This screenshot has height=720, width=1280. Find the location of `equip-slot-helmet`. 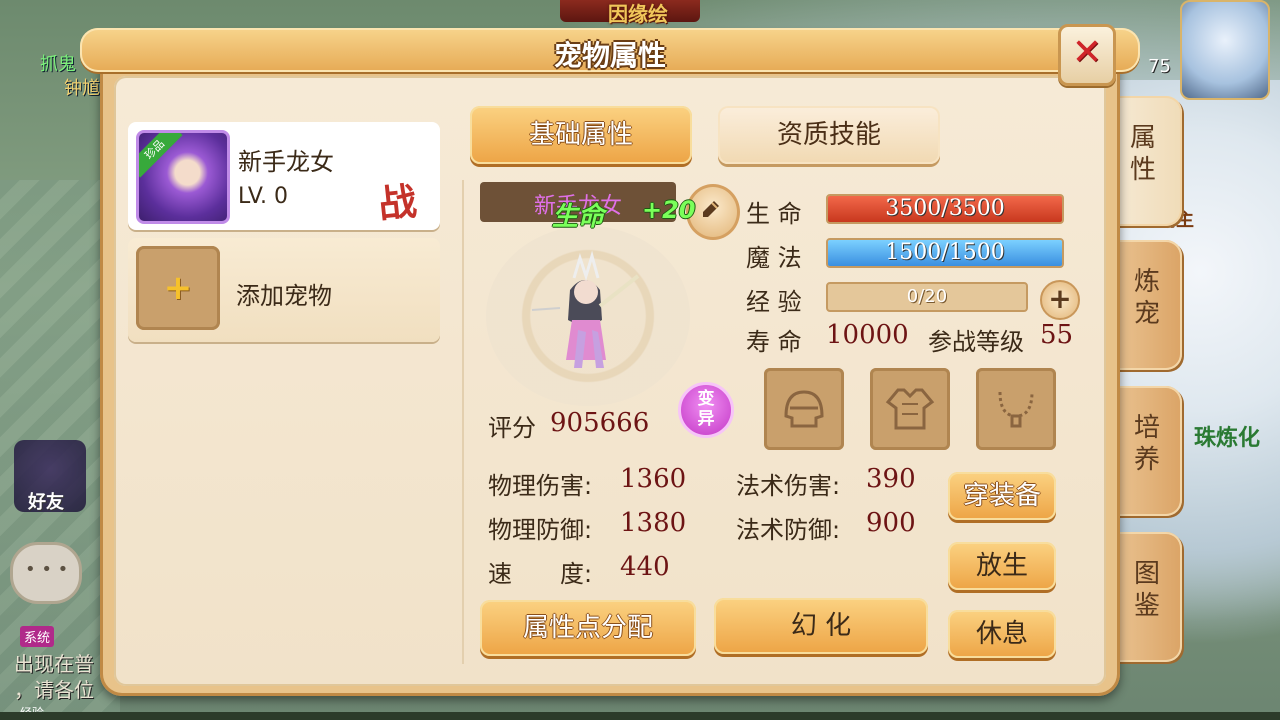

equip-slot-helmet is located at coordinates (804, 409).